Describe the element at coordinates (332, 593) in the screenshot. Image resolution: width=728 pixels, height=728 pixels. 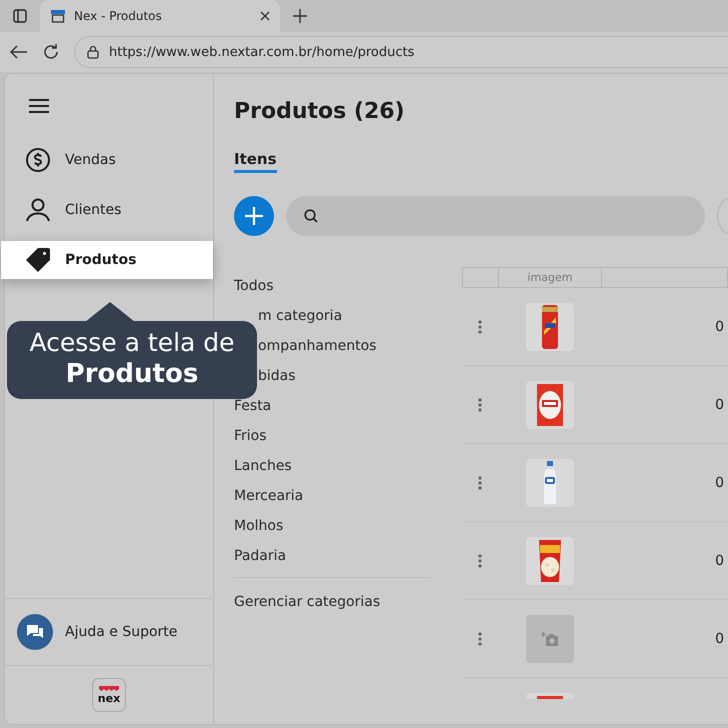
I see `manage-categories-link: Gerenciar categorias` at that location.